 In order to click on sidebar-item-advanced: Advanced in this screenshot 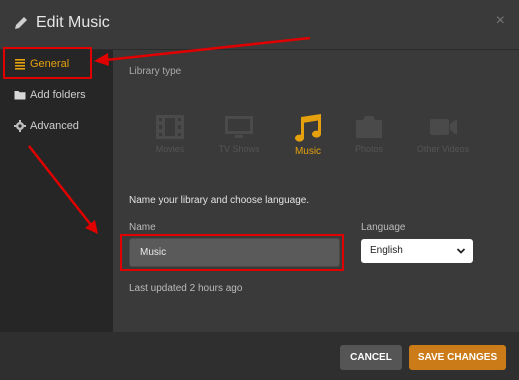, I will do `click(56, 127)`.